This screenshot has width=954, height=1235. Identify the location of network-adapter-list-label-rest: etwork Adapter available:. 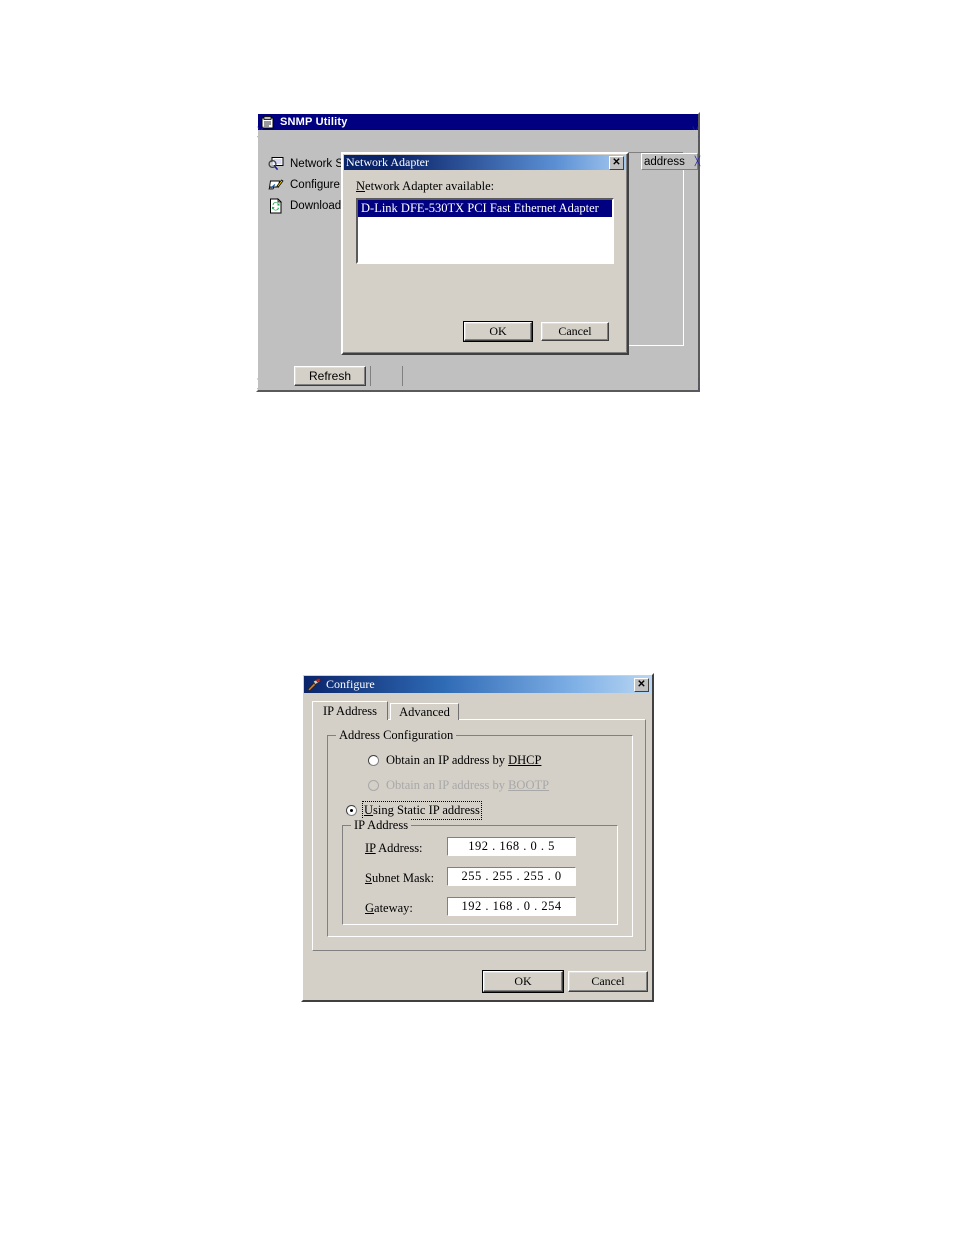
(430, 186).